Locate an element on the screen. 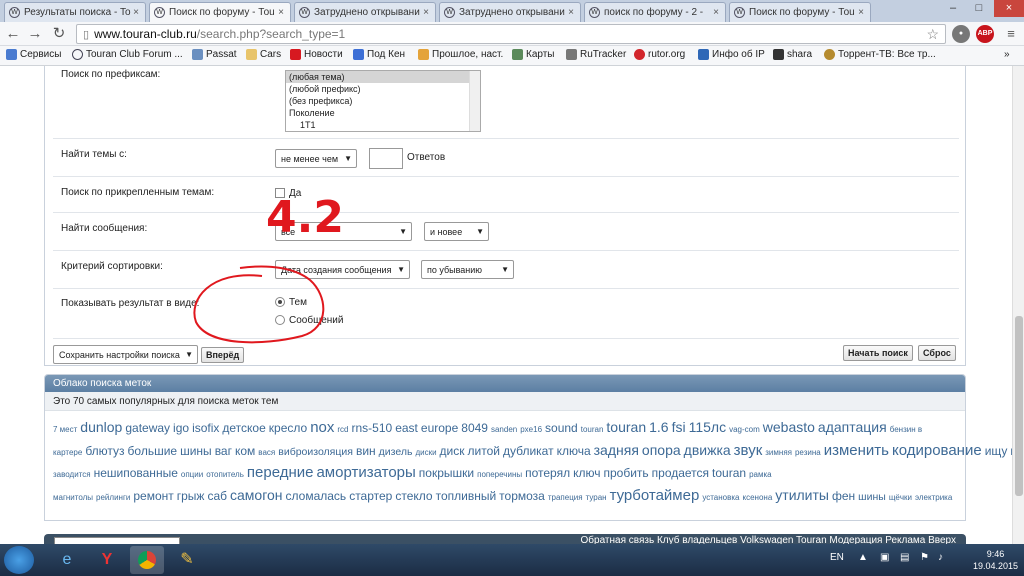 Image resolution: width=1024 pixels, height=576 pixels. tag-link: стекло is located at coordinates (413, 496).